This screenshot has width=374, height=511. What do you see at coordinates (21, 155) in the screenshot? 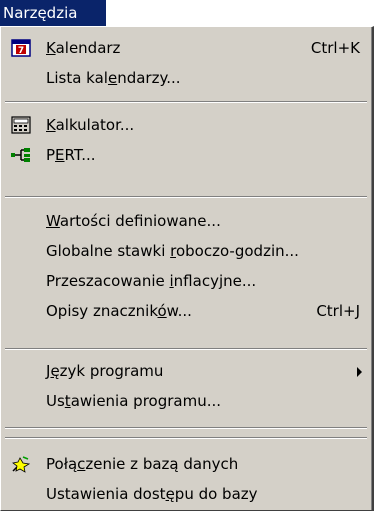
I see `pert-icon` at bounding box center [21, 155].